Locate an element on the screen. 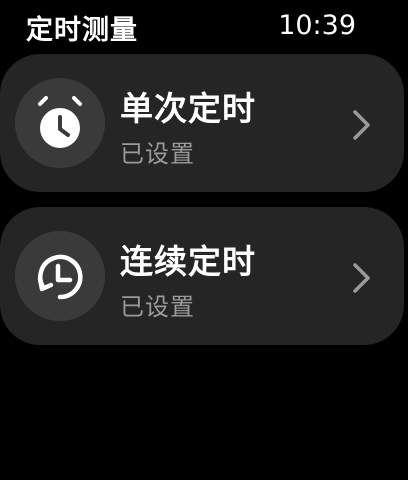  continuous-timer-icon-container is located at coordinates (60, 276).